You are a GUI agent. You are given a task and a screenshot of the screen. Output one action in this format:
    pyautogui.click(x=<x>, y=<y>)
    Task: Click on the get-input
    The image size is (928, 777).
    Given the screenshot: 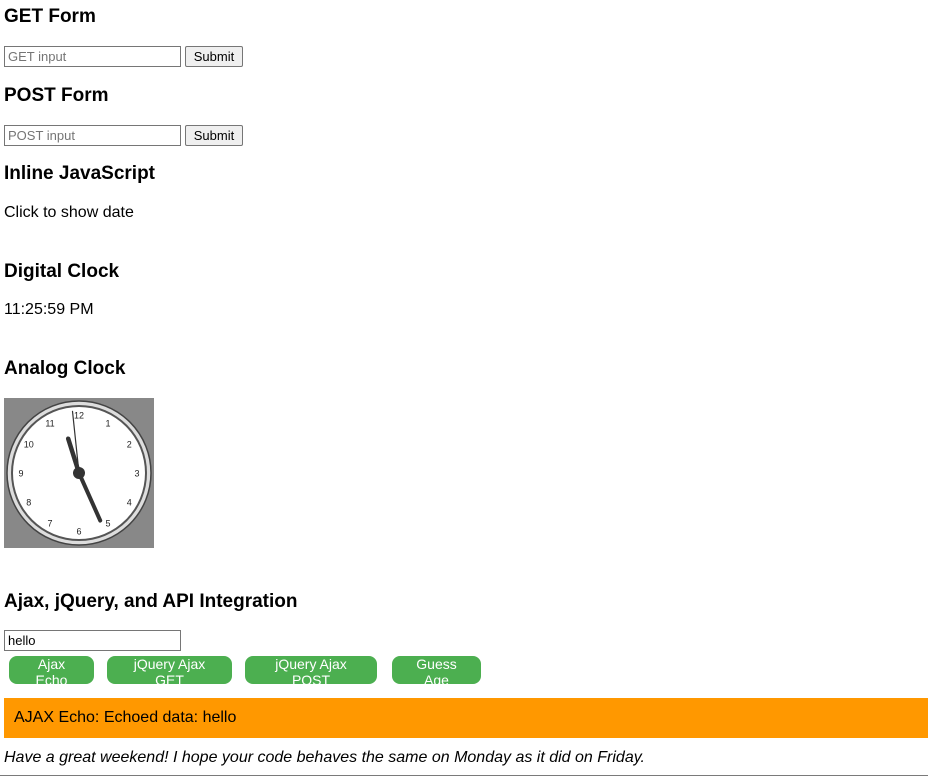 What is the action you would take?
    pyautogui.click(x=92, y=56)
    